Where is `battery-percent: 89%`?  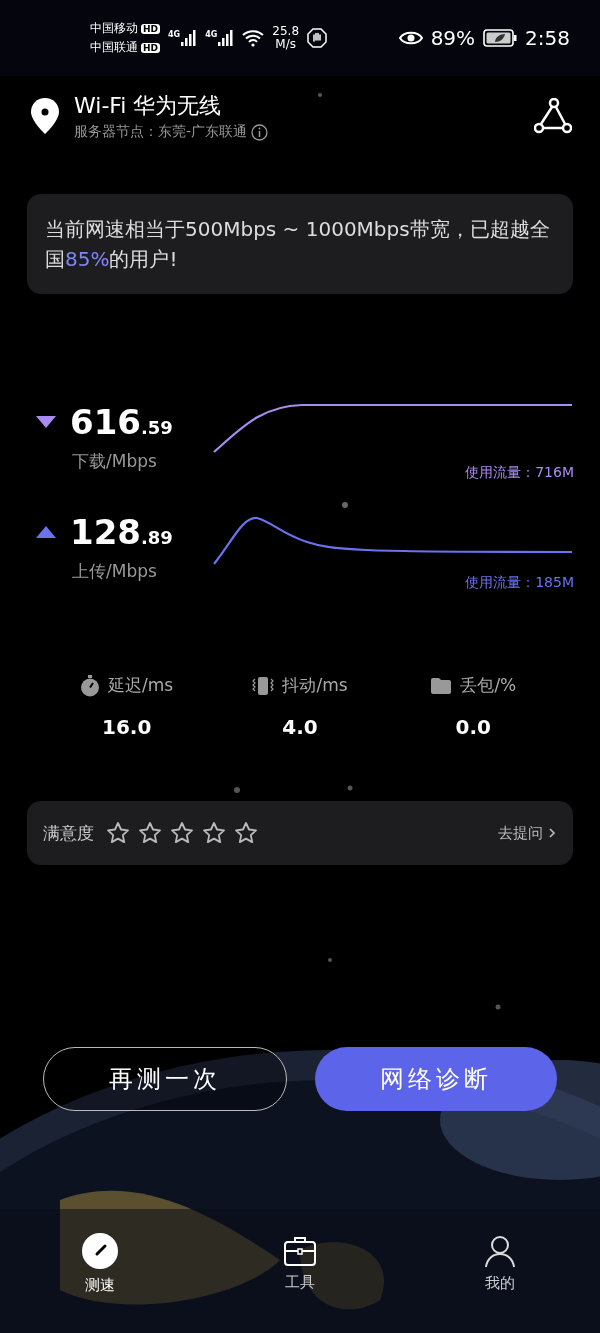
battery-percent: 89% is located at coordinates (453, 38).